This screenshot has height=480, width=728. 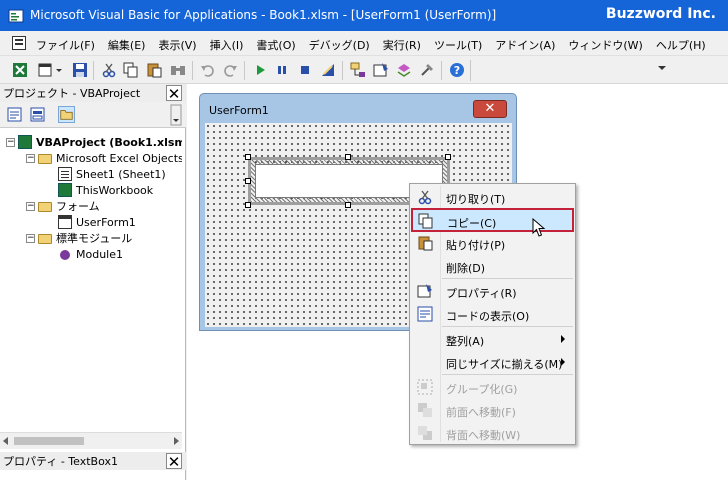 I want to click on context-menu-item: 切り取り(T), so click(x=492, y=197).